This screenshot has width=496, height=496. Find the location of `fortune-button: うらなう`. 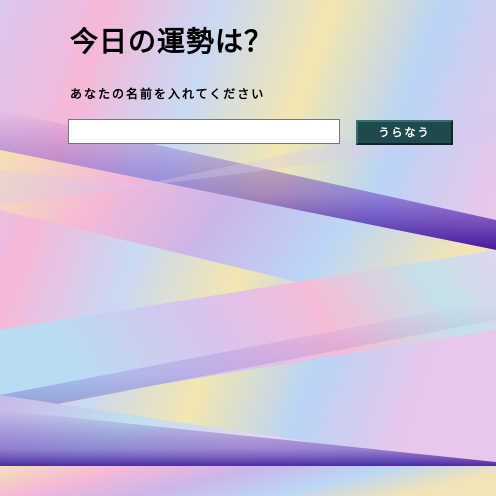

fortune-button: うらなう is located at coordinates (404, 132).